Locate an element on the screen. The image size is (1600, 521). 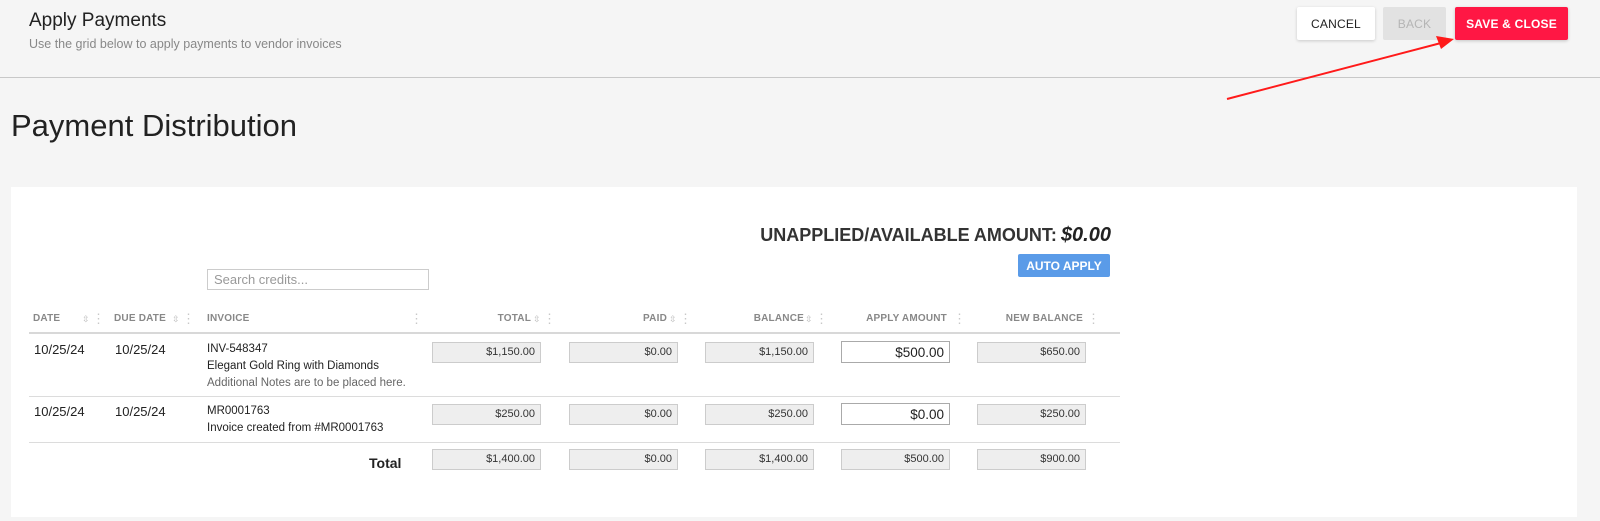
row-invoice-description: Elegant Gold Ring with Diamonds is located at coordinates (293, 366).